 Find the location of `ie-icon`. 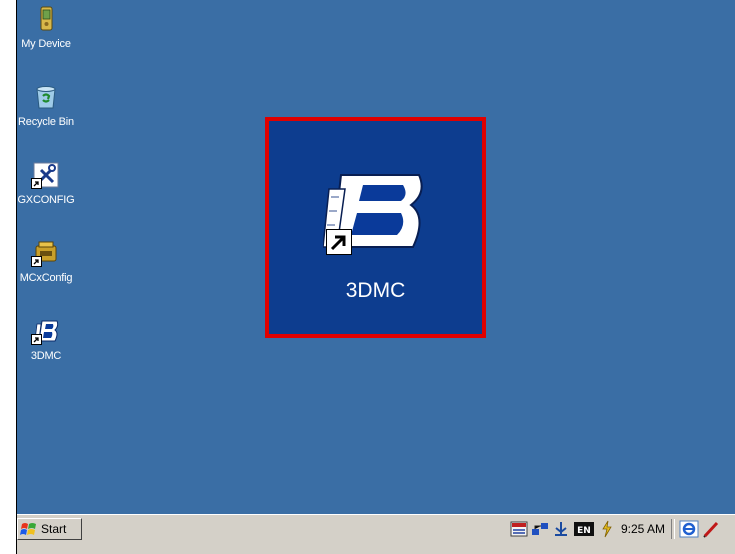

ie-icon is located at coordinates (689, 529).